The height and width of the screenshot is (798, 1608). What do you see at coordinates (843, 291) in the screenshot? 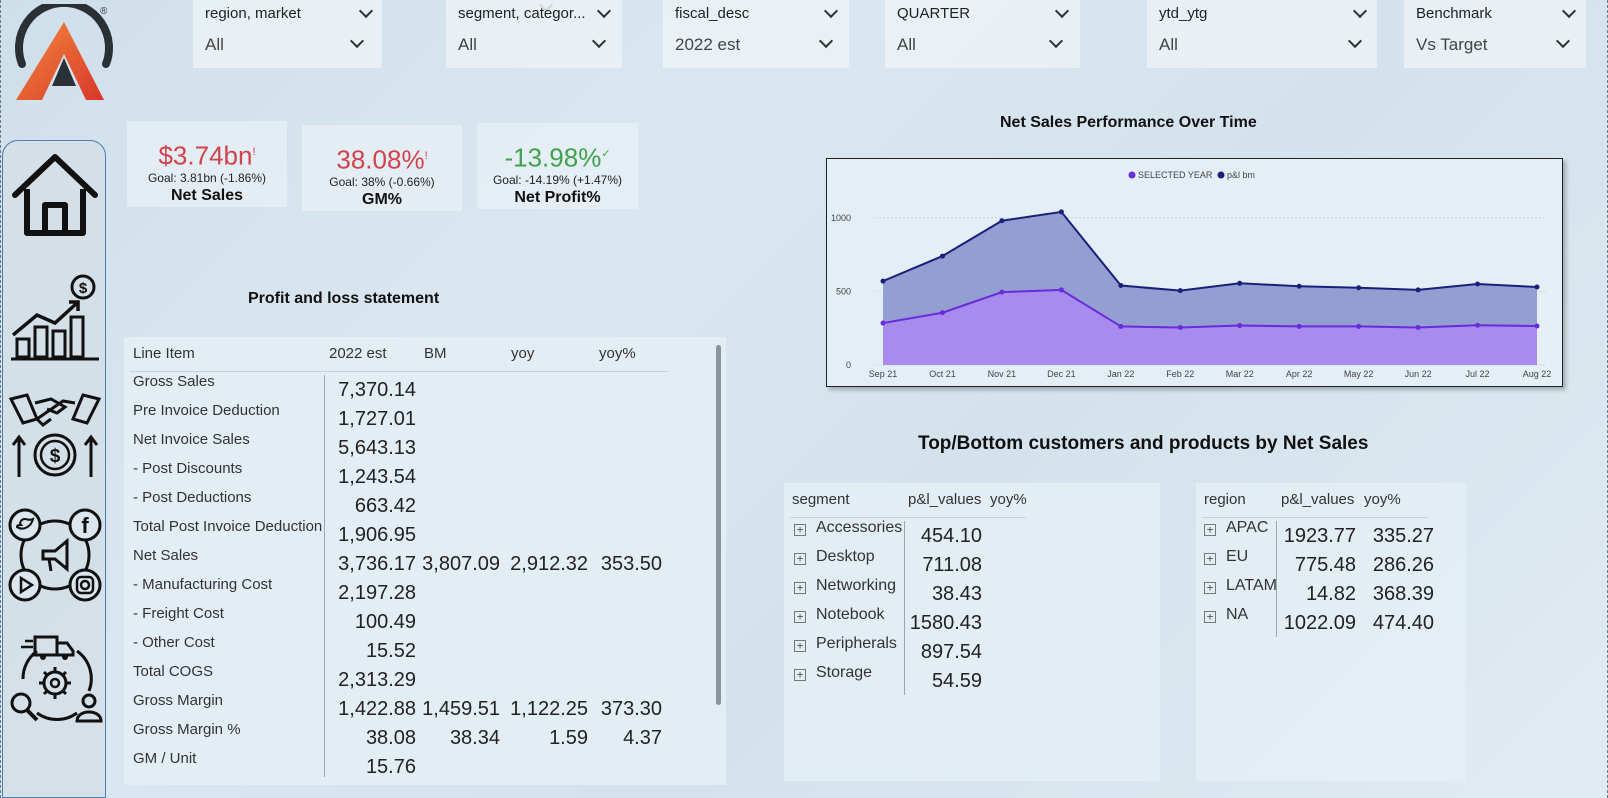
I see `y-tick-label: 500` at bounding box center [843, 291].